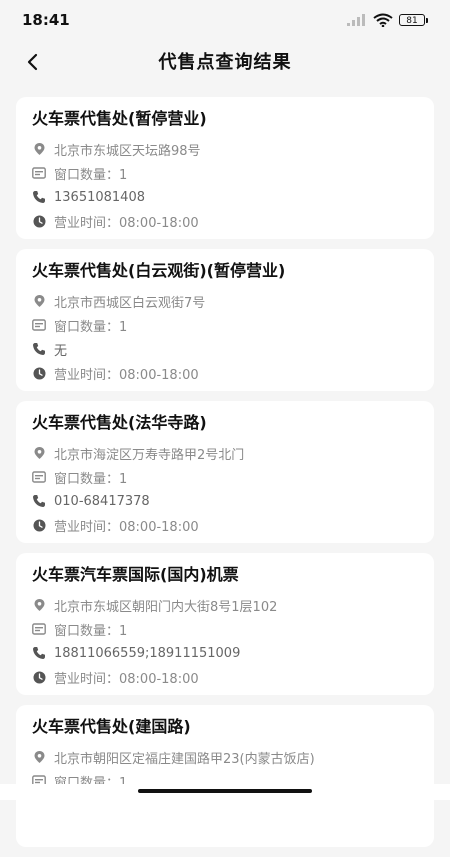 The height and width of the screenshot is (857, 450). I want to click on outlet-name: 火车票汽车票国际(国内)机票, so click(135, 574).